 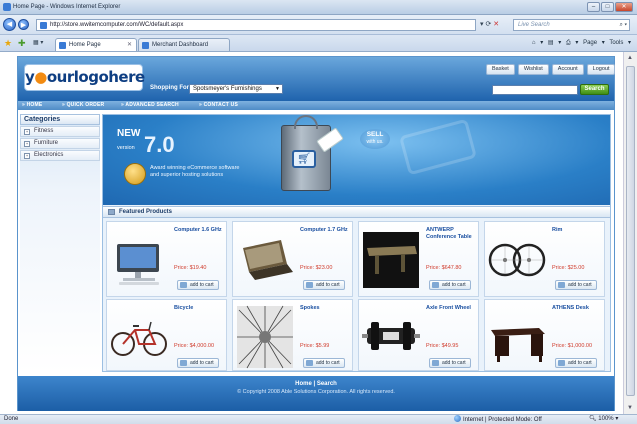 I want to click on logout-button: Logout, so click(x=601, y=69).